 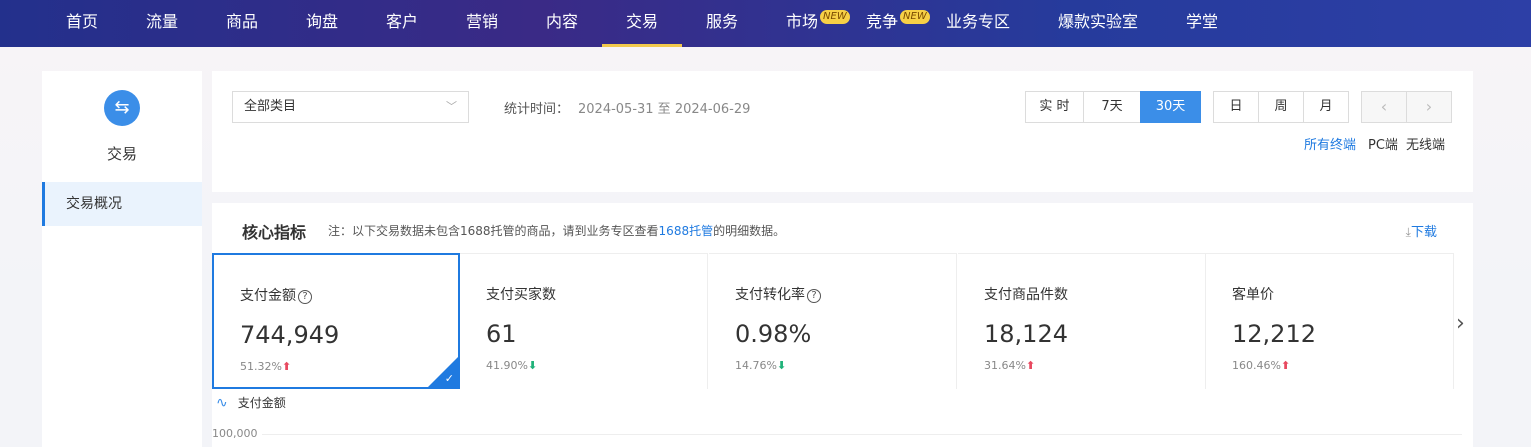 What do you see at coordinates (1281, 107) in the screenshot?
I see `granularity-button-week: 周` at bounding box center [1281, 107].